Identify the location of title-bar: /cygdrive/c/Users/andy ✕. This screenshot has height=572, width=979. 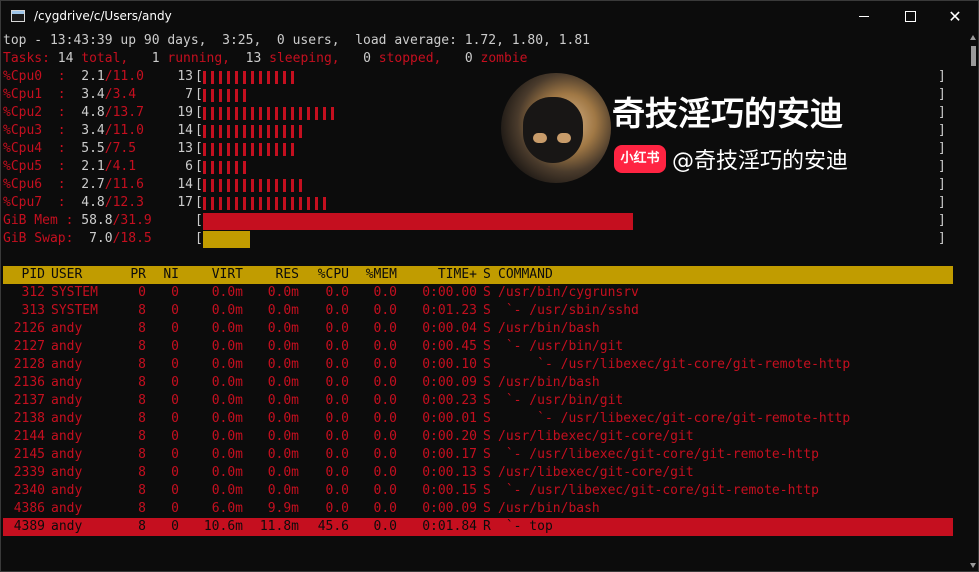
(489, 16).